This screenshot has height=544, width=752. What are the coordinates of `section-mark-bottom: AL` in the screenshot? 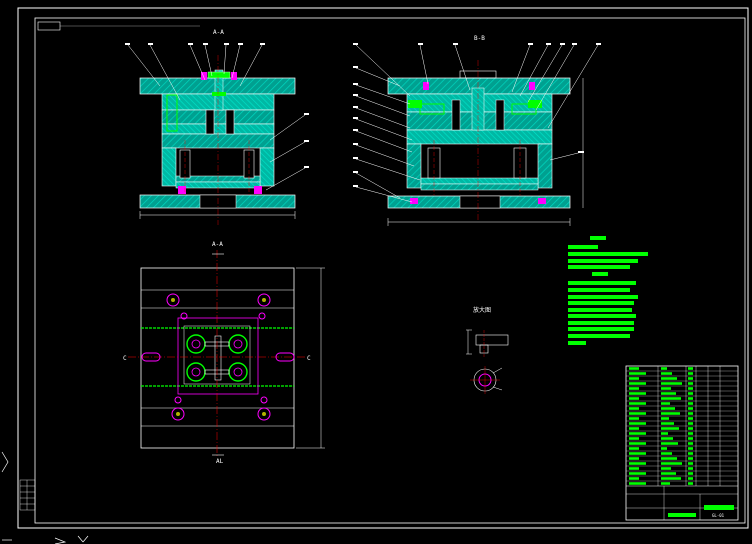 It's located at (220, 461).